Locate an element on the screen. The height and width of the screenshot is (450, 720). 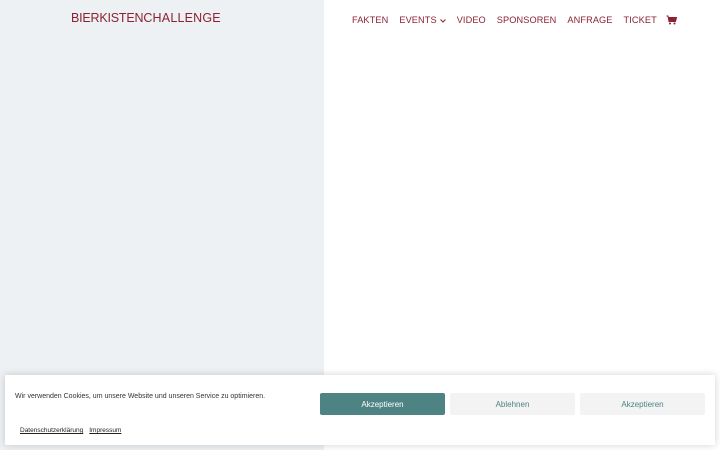
privacy-policy-link: Datenschutzerklärung is located at coordinates (51, 430).